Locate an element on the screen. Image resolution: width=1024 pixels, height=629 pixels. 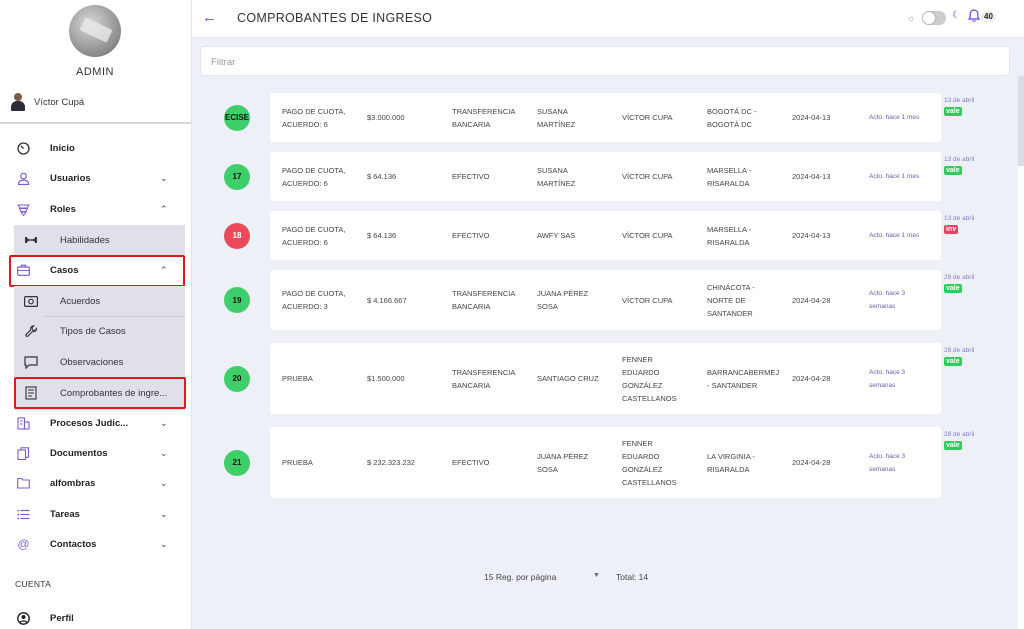
highlight-box-casos is located at coordinates (97, 271).